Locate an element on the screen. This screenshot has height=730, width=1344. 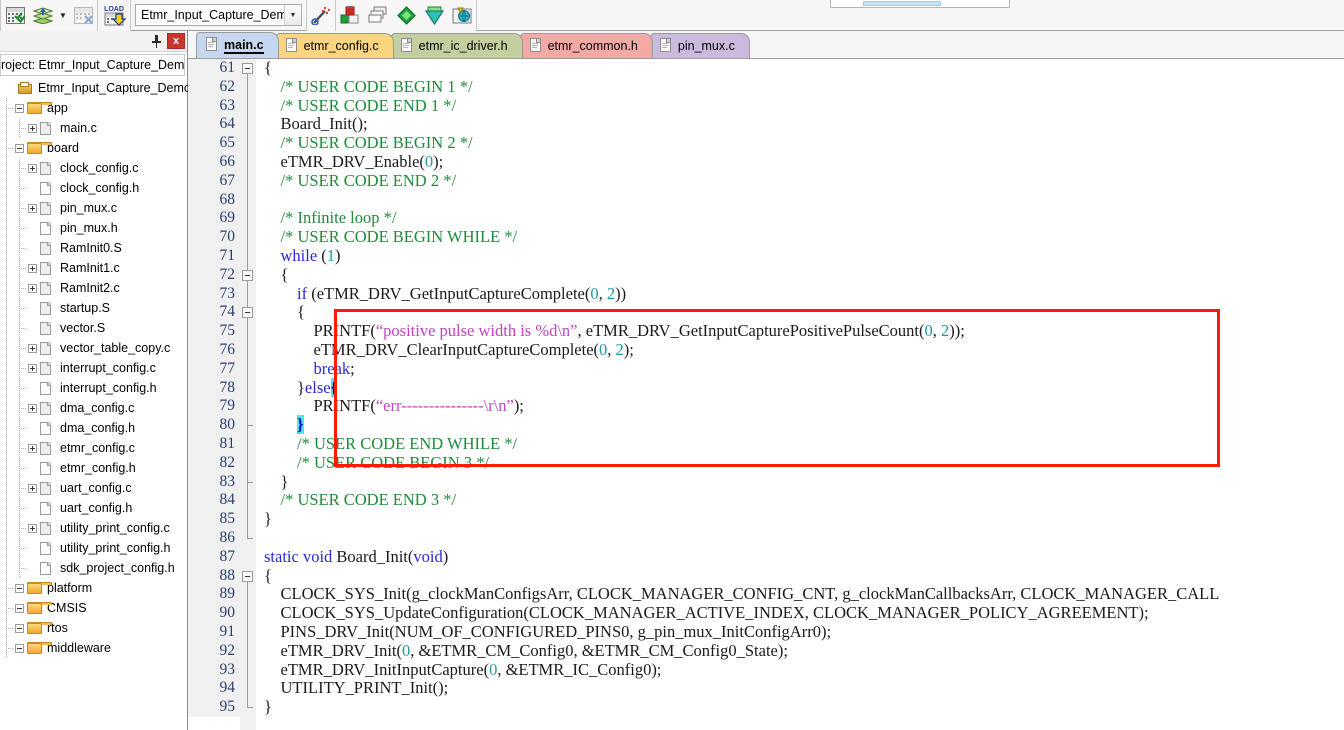
editor-tab-pin-mux-c: pin_mux.c is located at coordinates (699, 45).